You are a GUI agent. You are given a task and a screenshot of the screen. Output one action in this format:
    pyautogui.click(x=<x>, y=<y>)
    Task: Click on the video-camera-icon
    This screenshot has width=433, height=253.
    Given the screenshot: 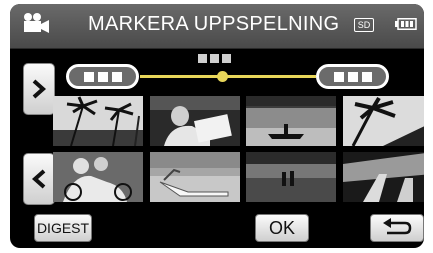 What is the action you would take?
    pyautogui.click(x=36, y=23)
    